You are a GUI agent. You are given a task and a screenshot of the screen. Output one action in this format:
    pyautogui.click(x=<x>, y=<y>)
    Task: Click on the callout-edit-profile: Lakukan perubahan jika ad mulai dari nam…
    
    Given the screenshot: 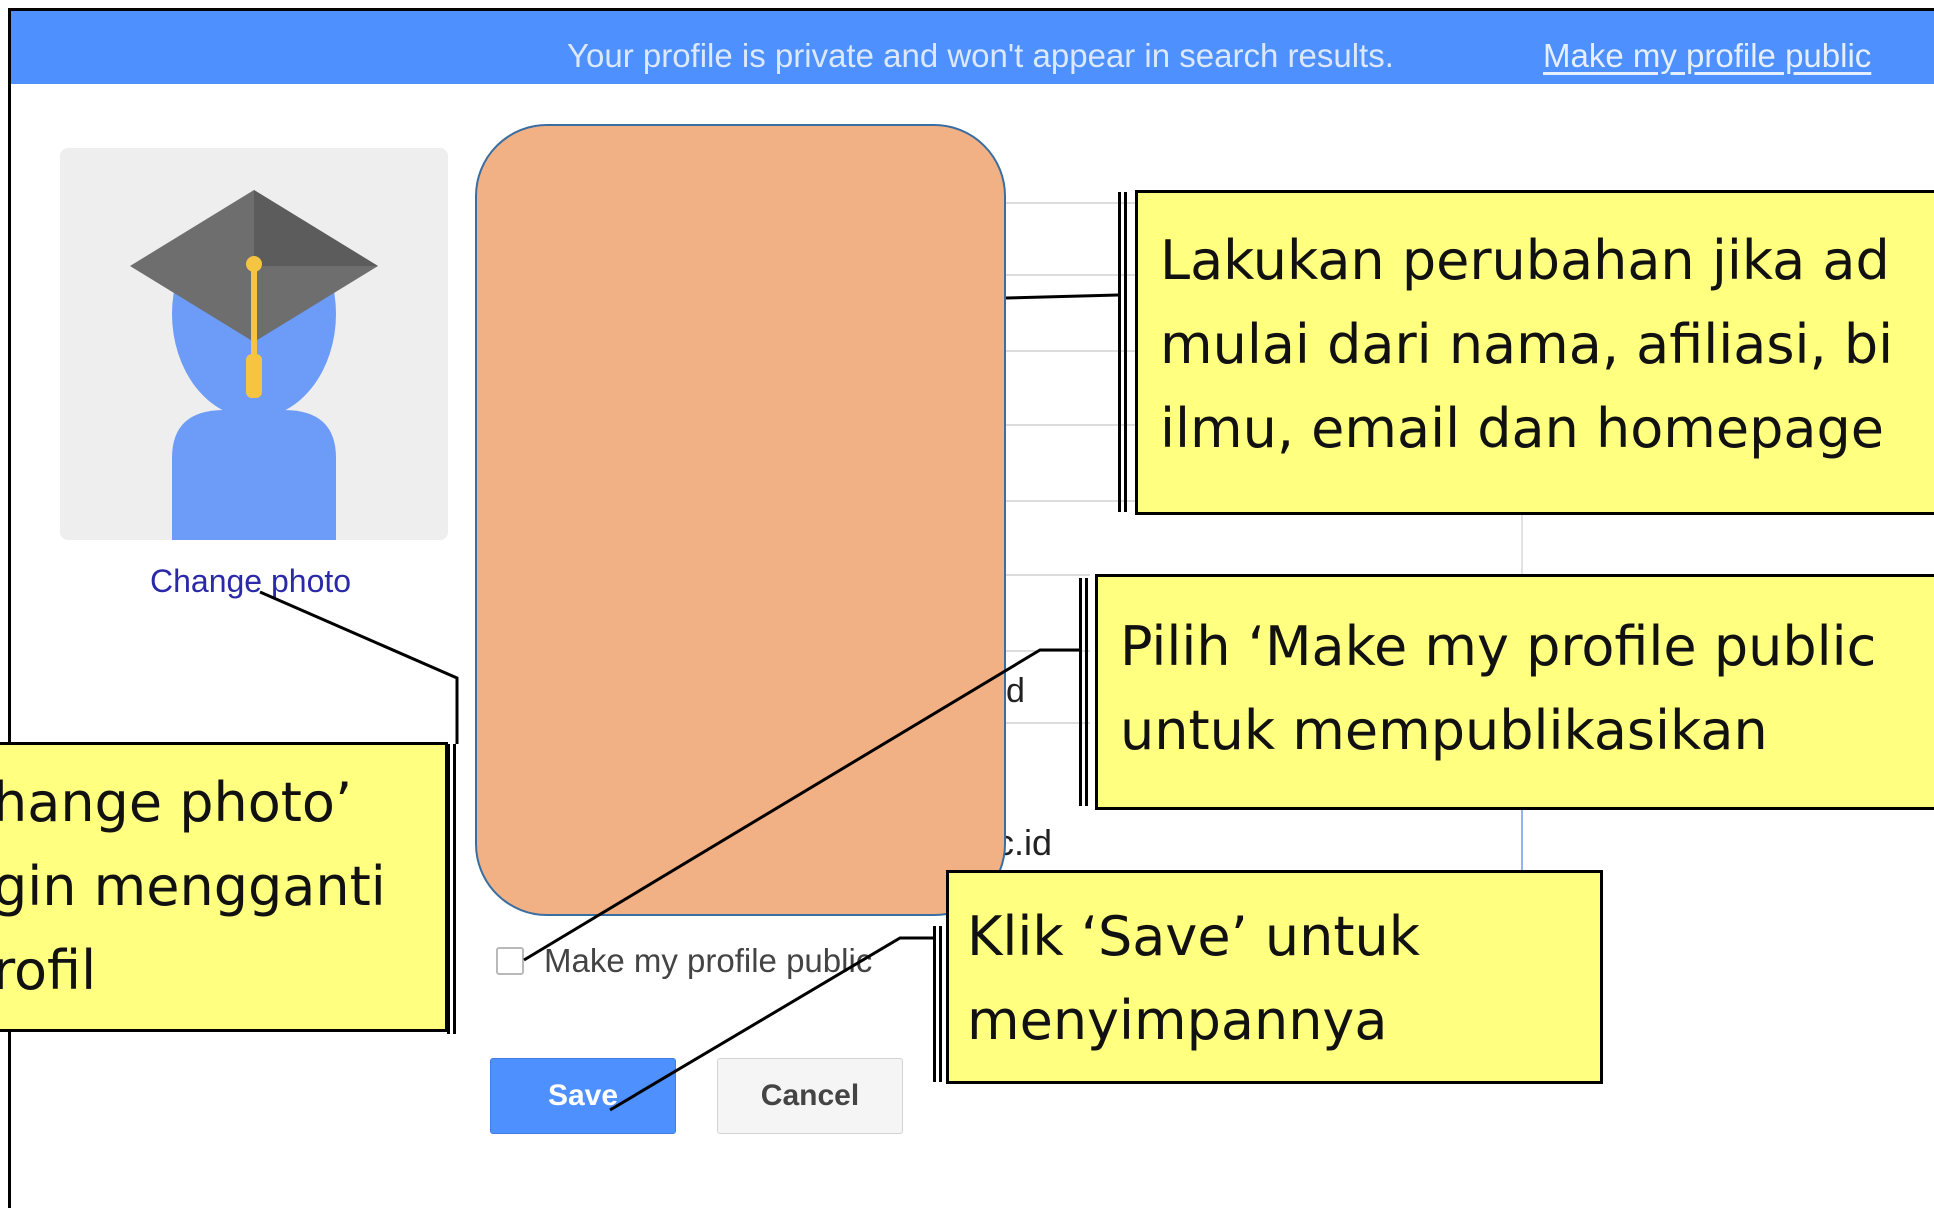 What is the action you would take?
    pyautogui.click(x=1534, y=352)
    